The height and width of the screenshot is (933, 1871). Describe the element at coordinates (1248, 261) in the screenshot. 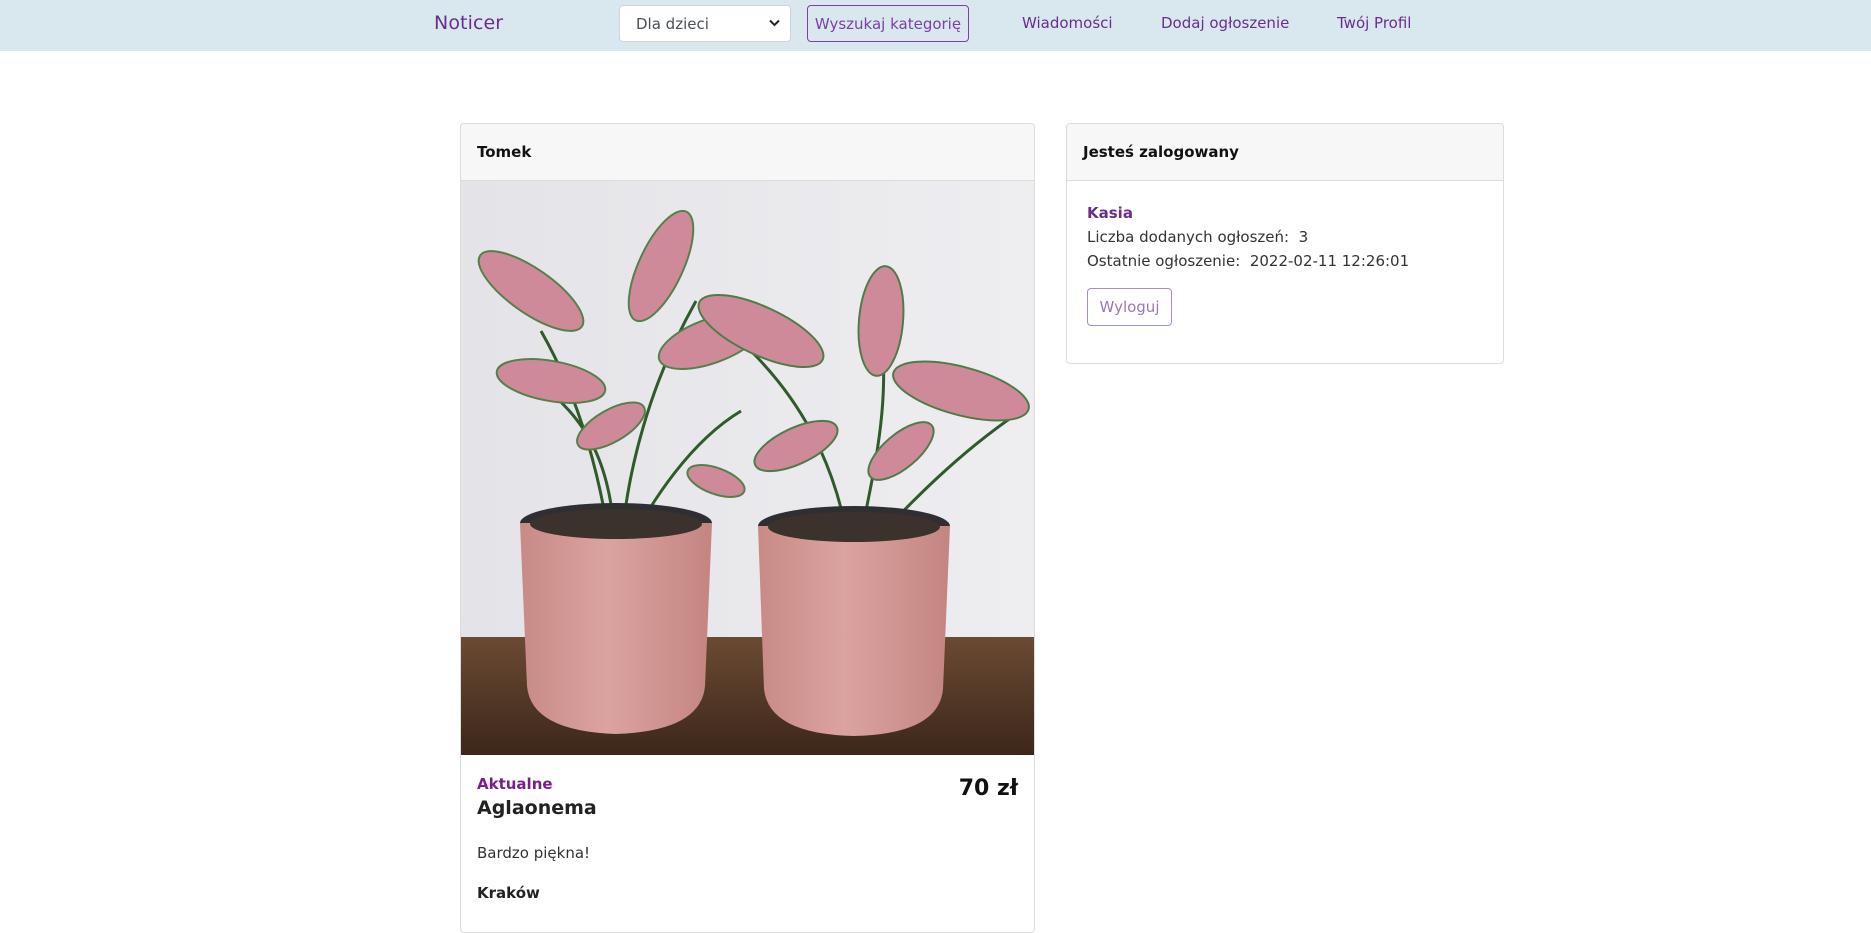

I see `last-ad-line: Ostatnie ogłoszenie: 2022-02-11 12:26:01` at that location.